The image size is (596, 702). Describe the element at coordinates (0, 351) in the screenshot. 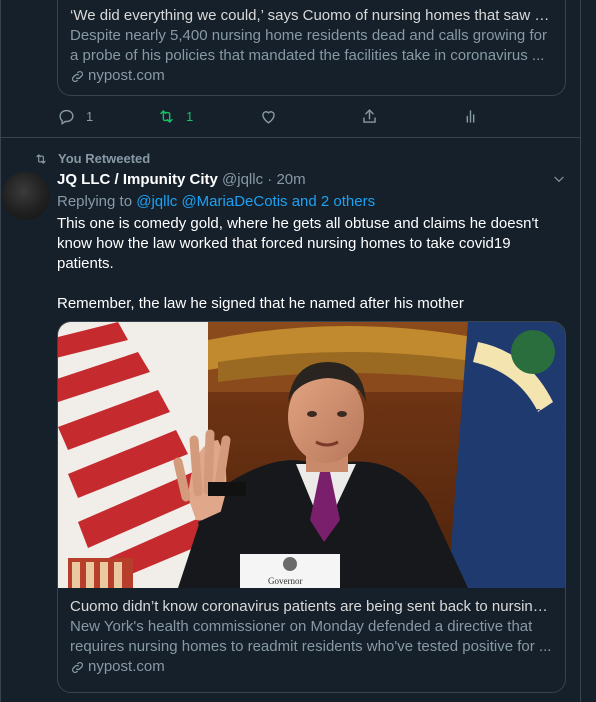

I see `timeline-border-left` at that location.